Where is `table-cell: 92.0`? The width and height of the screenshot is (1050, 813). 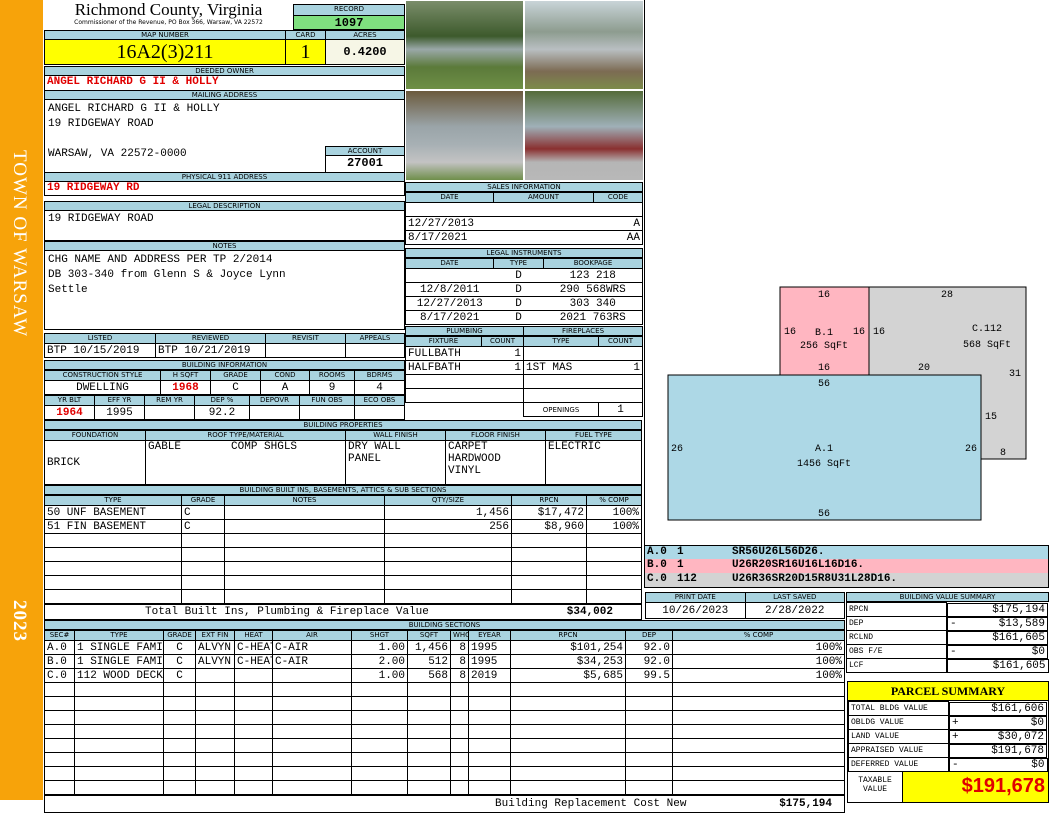
table-cell: 92.0 is located at coordinates (649, 661).